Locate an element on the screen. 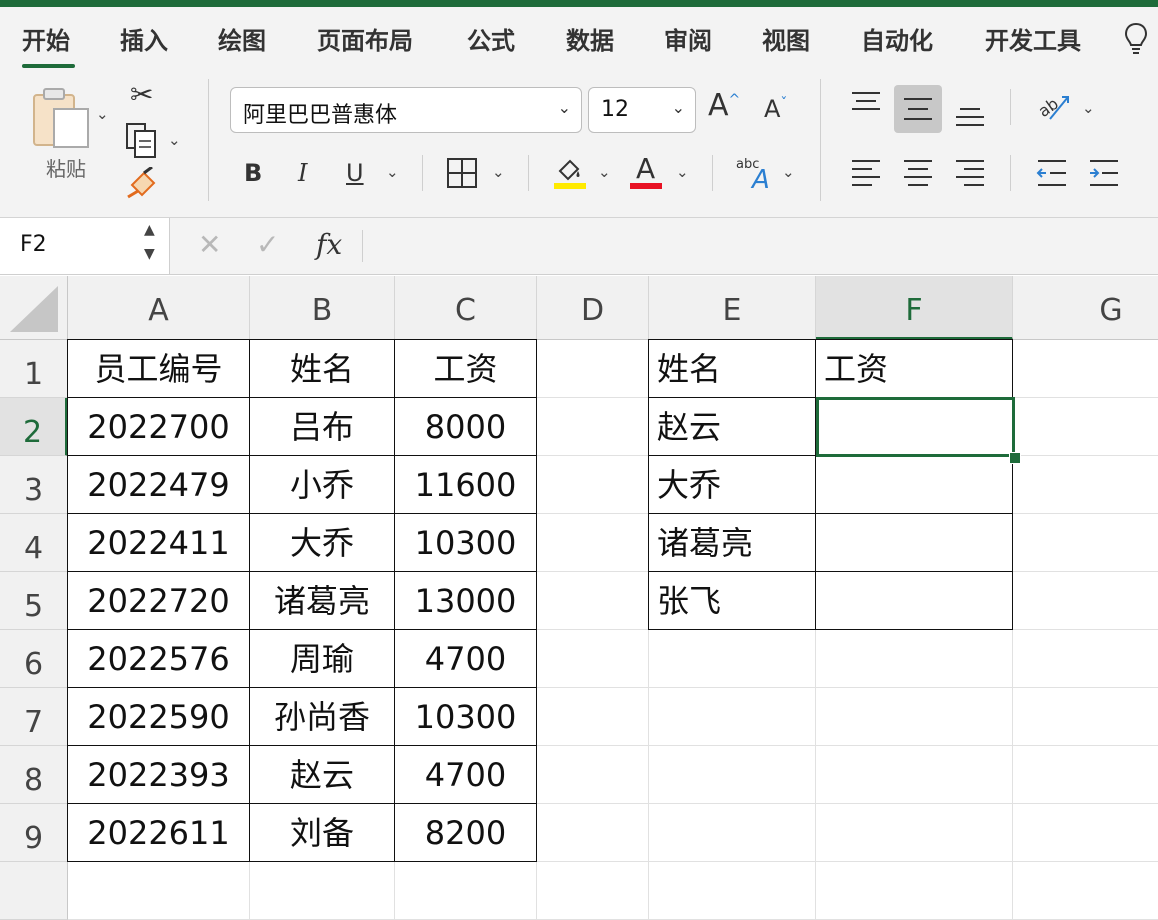 The image size is (1158, 920). cell-b2: 吕布 is located at coordinates (322, 426).